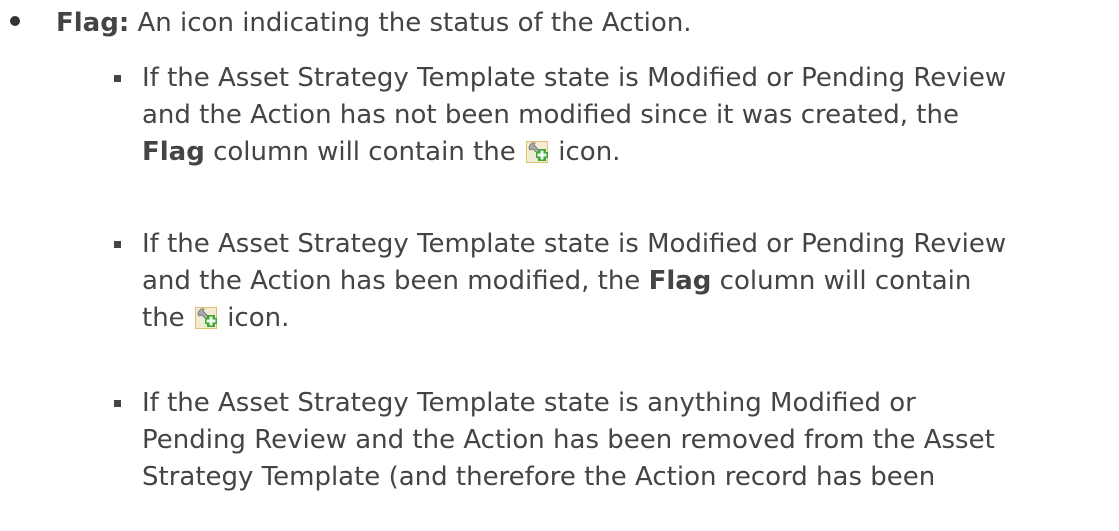 Image resolution: width=1119 pixels, height=531 pixels. What do you see at coordinates (364, 152) in the screenshot?
I see `text-fragment: column will contain the` at bounding box center [364, 152].